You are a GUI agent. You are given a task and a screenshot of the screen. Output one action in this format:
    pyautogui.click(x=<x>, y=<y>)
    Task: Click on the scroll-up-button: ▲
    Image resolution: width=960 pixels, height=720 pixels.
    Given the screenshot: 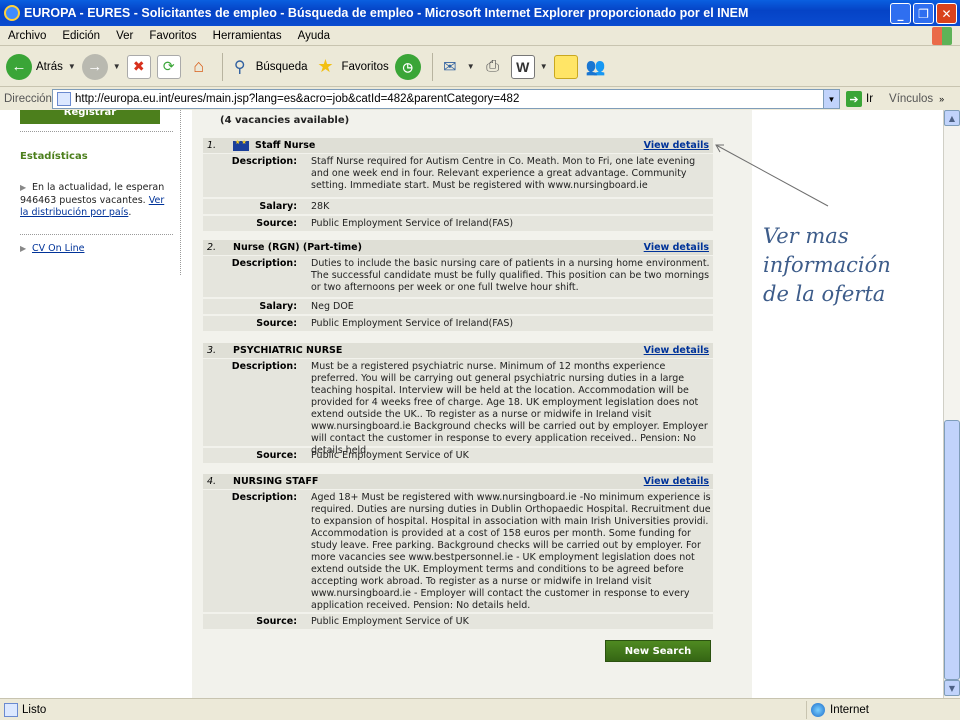 What is the action you would take?
    pyautogui.click(x=952, y=118)
    